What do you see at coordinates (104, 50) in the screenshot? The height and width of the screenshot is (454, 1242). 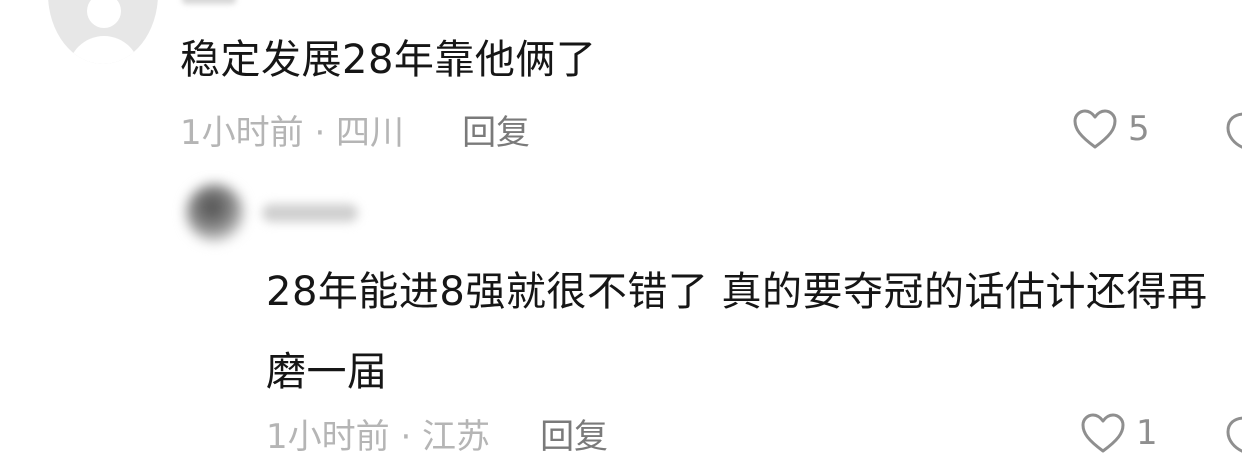 I see `avatar-body-shape` at bounding box center [104, 50].